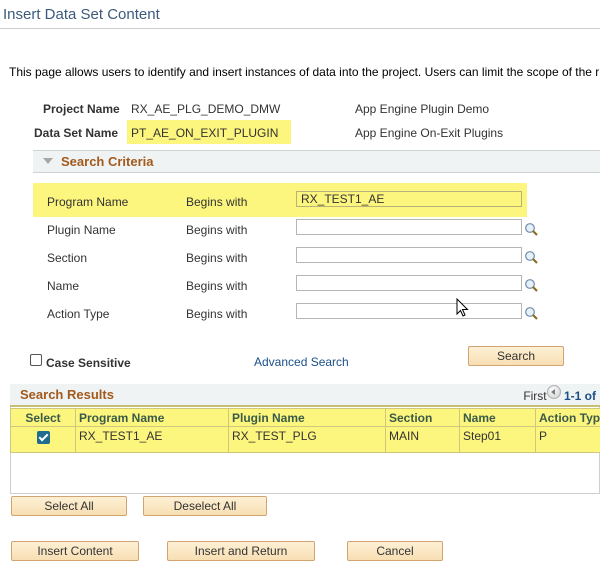 Image resolution: width=600 pixels, height=567 pixels. What do you see at coordinates (301, 362) in the screenshot?
I see `advanced-search-link: Advanced Search` at bounding box center [301, 362].